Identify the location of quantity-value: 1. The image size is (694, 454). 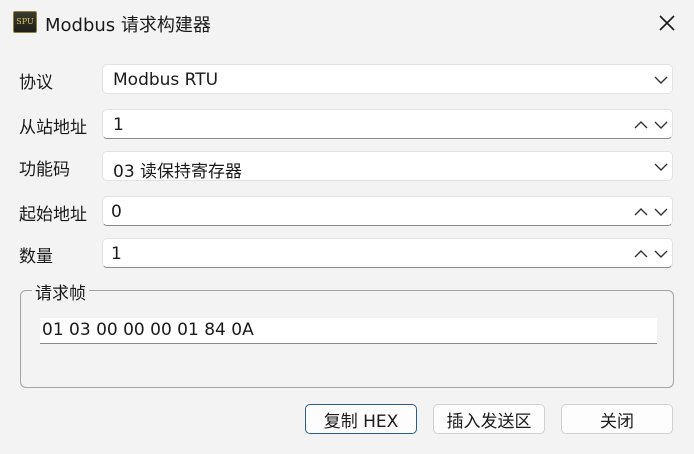
(116, 254).